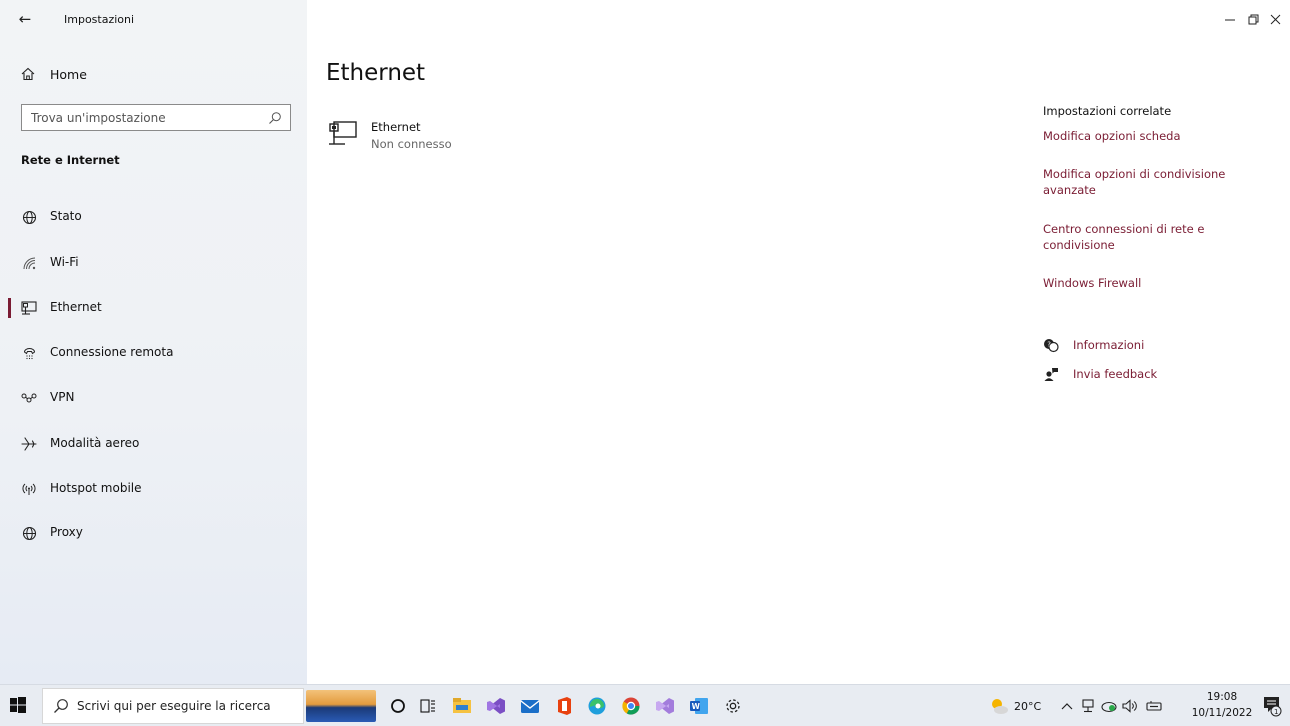  Describe the element at coordinates (1027, 705) in the screenshot. I see `weather-temperature: 20°C` at that location.